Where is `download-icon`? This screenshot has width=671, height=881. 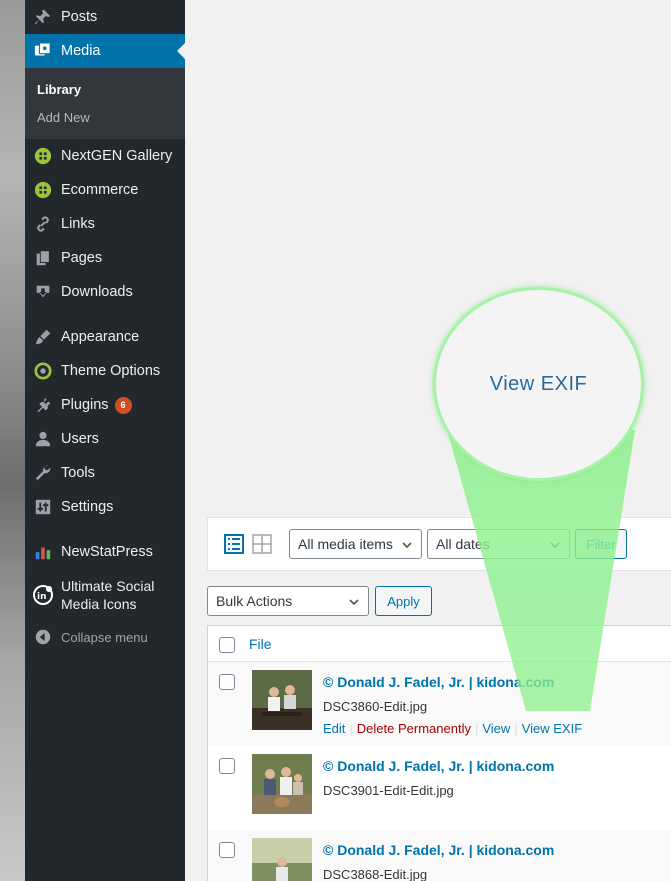
download-icon is located at coordinates (43, 292).